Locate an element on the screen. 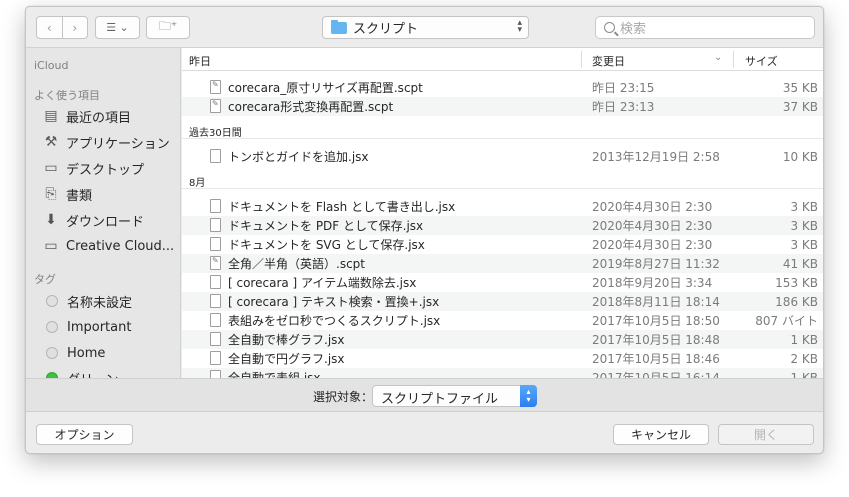  forward-button: › is located at coordinates (74, 27).